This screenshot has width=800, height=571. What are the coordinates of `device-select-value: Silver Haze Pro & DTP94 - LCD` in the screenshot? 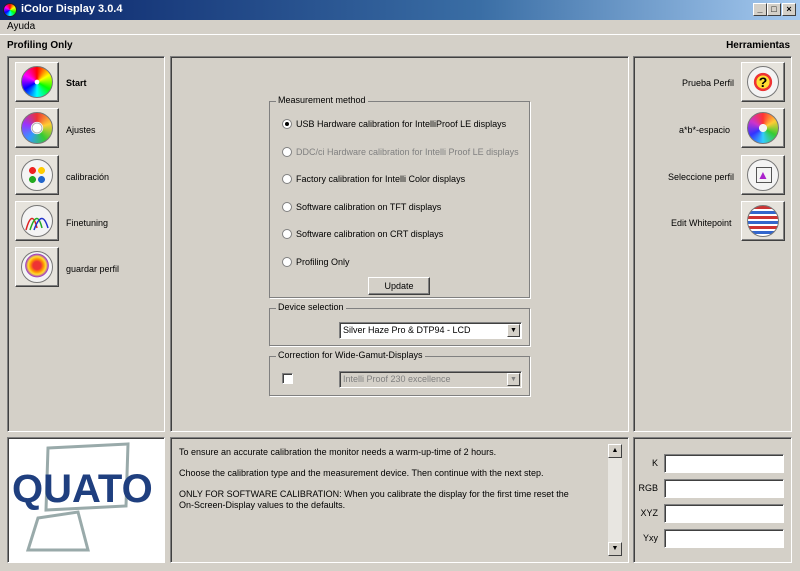 It's located at (407, 330).